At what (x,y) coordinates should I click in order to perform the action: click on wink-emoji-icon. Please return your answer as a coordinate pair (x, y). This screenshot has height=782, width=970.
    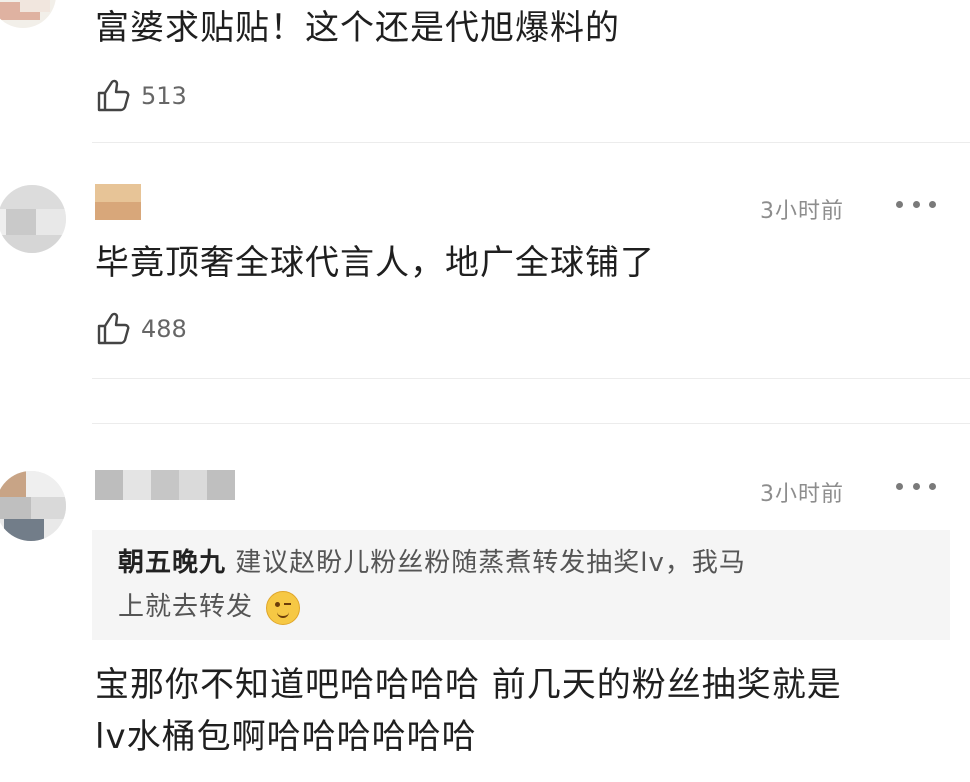
    Looking at the image, I should click on (283, 607).